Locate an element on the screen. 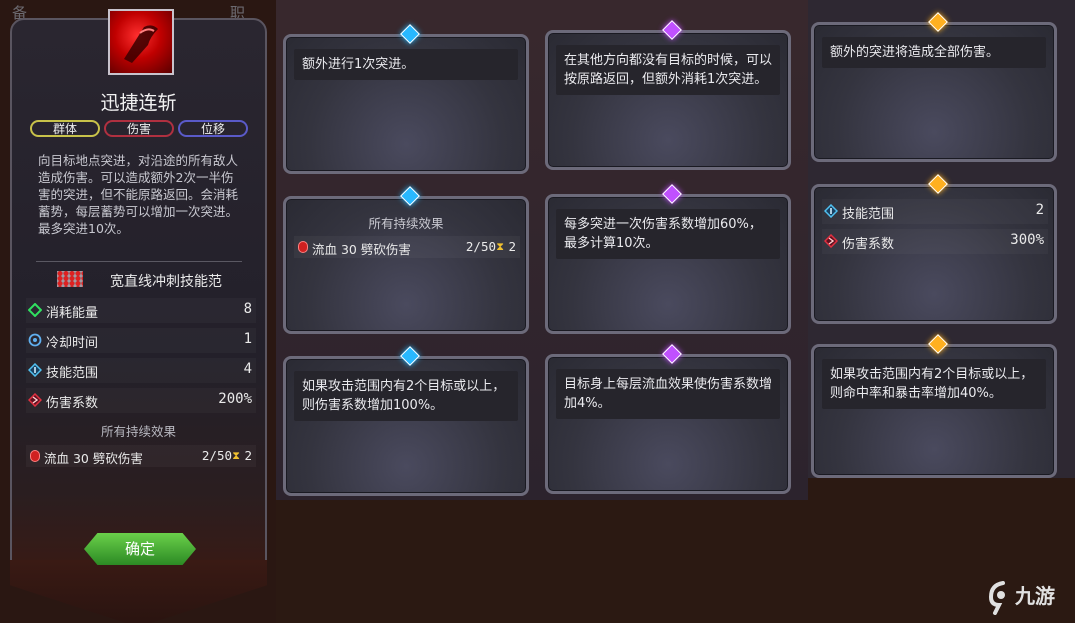 This screenshot has height=623, width=1075. upgrade-card-7: 如果攻击范围内有2个目标或以上，则伤害系数增加100%。 is located at coordinates (406, 421).